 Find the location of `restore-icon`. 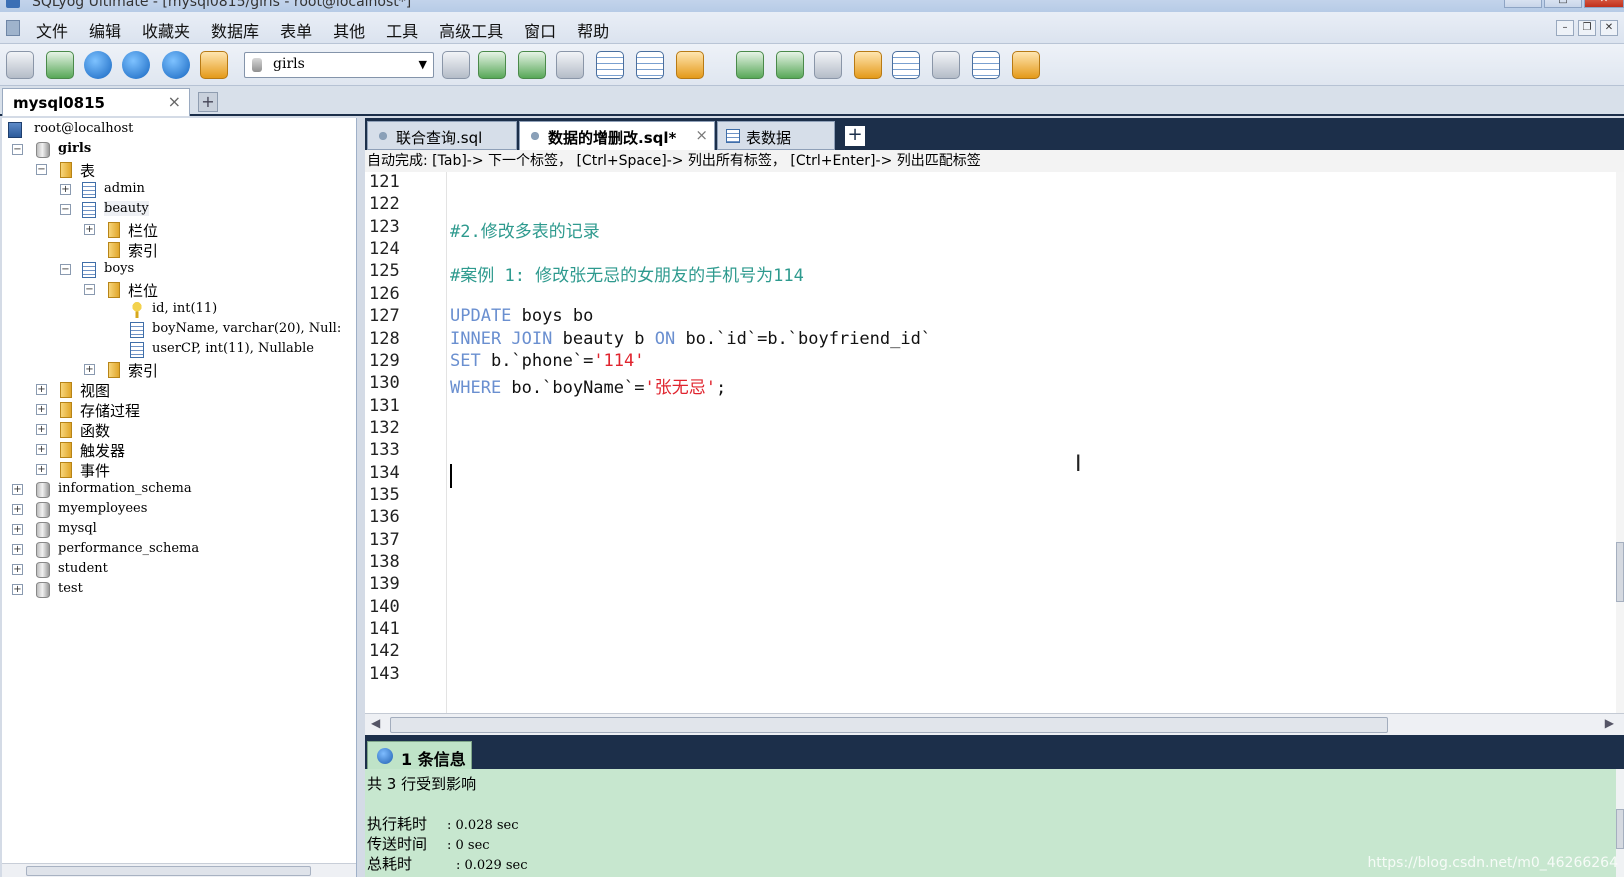

restore-icon is located at coordinates (790, 65).